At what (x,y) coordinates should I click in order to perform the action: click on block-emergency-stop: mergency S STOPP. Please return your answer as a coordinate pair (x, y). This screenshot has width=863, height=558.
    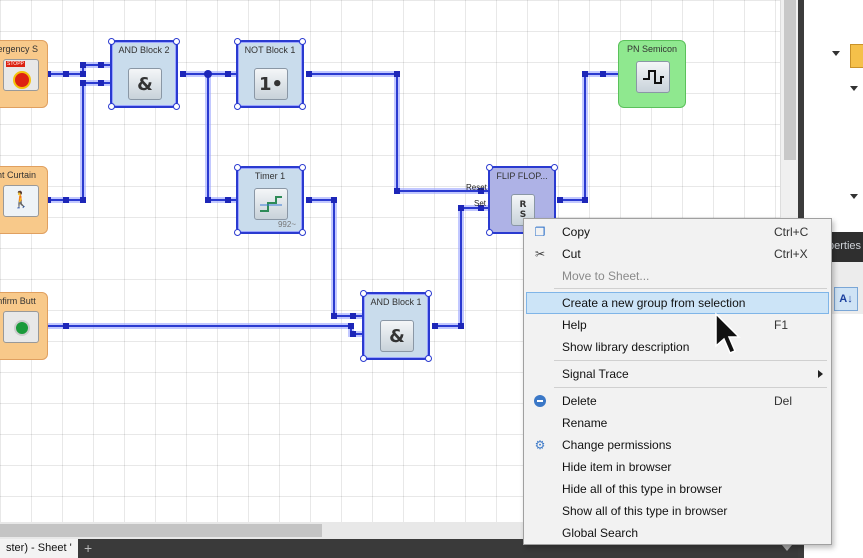
    Looking at the image, I should click on (24, 74).